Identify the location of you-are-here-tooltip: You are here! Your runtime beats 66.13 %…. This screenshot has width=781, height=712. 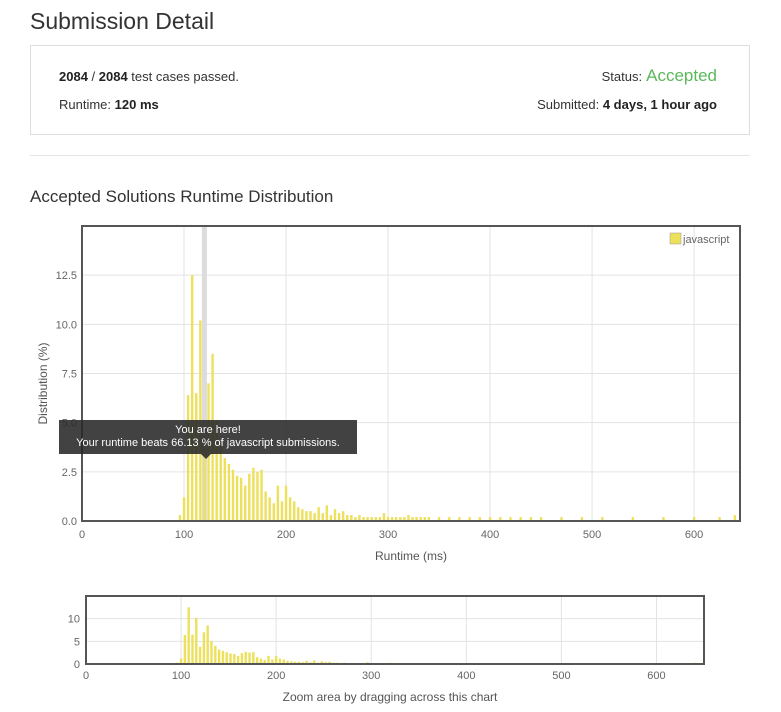
(208, 439).